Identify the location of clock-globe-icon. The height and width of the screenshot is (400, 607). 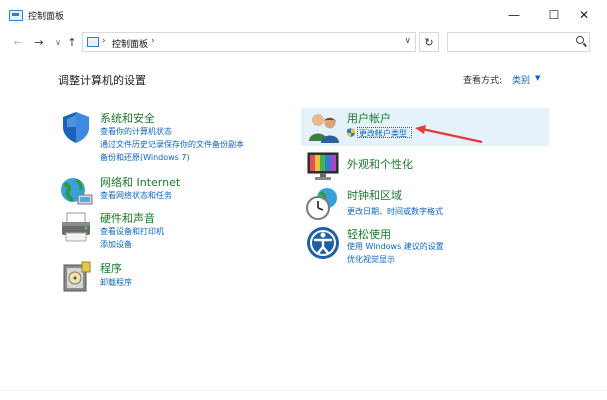
(321, 204).